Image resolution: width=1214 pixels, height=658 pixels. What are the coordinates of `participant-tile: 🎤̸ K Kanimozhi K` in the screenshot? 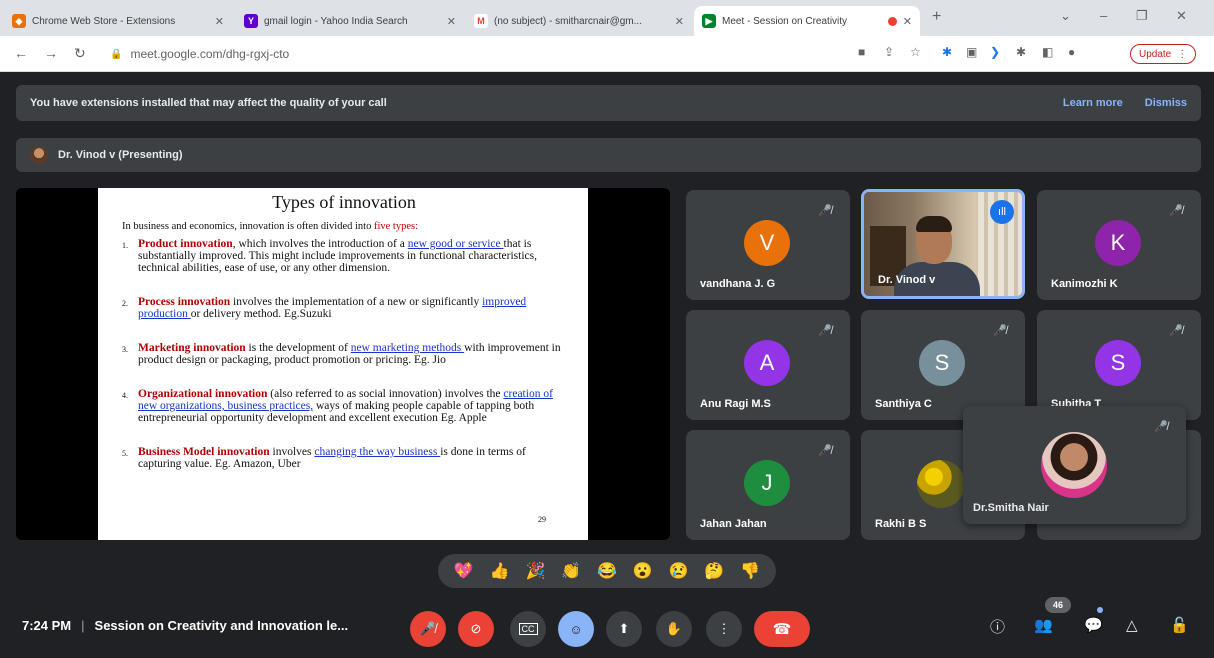 It's located at (1119, 245).